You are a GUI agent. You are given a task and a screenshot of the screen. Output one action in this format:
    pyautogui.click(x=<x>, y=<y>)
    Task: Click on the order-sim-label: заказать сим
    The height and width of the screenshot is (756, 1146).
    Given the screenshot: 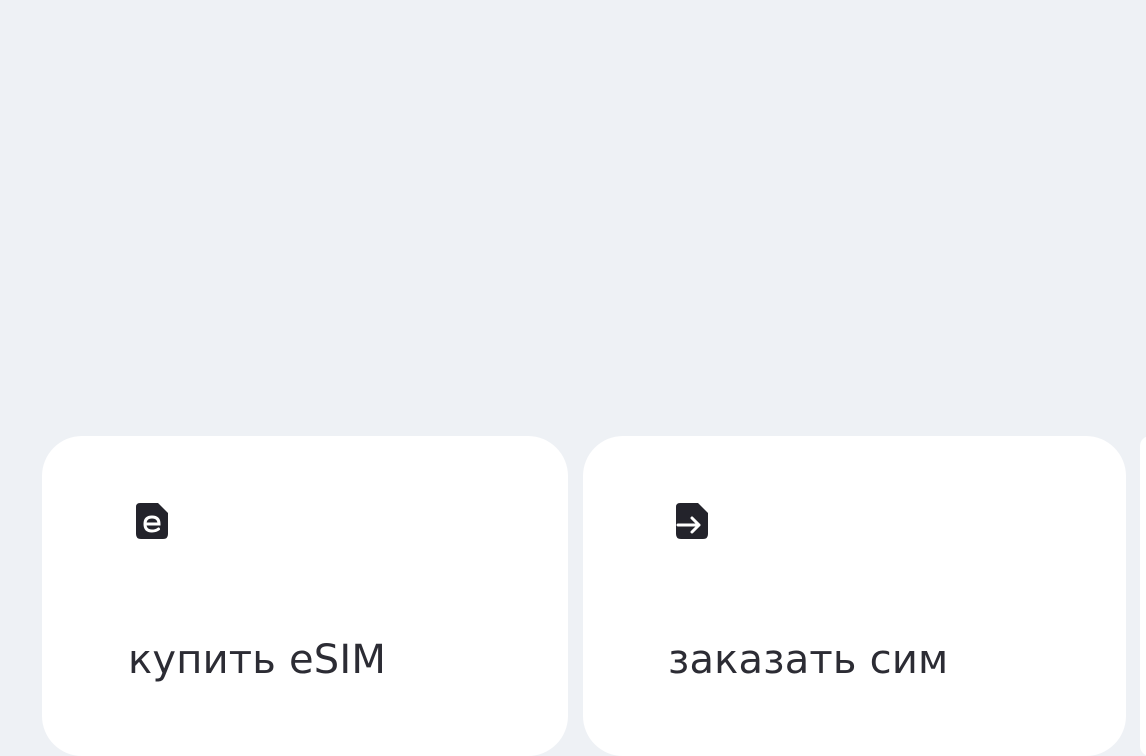 What is the action you would take?
    pyautogui.click(x=808, y=660)
    